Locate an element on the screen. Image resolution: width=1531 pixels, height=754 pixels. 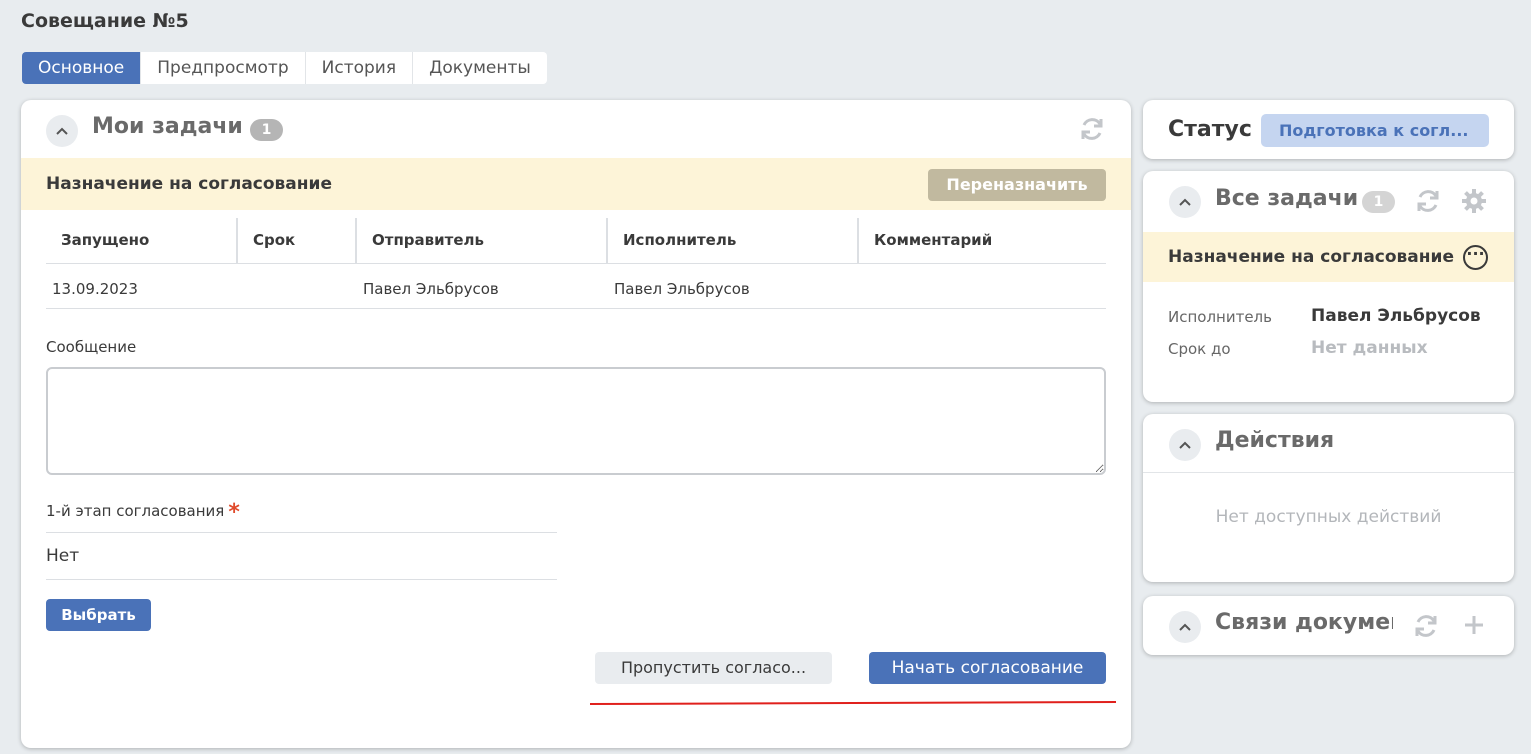
more-horizontal-icon: ··· is located at coordinates (1475, 257).